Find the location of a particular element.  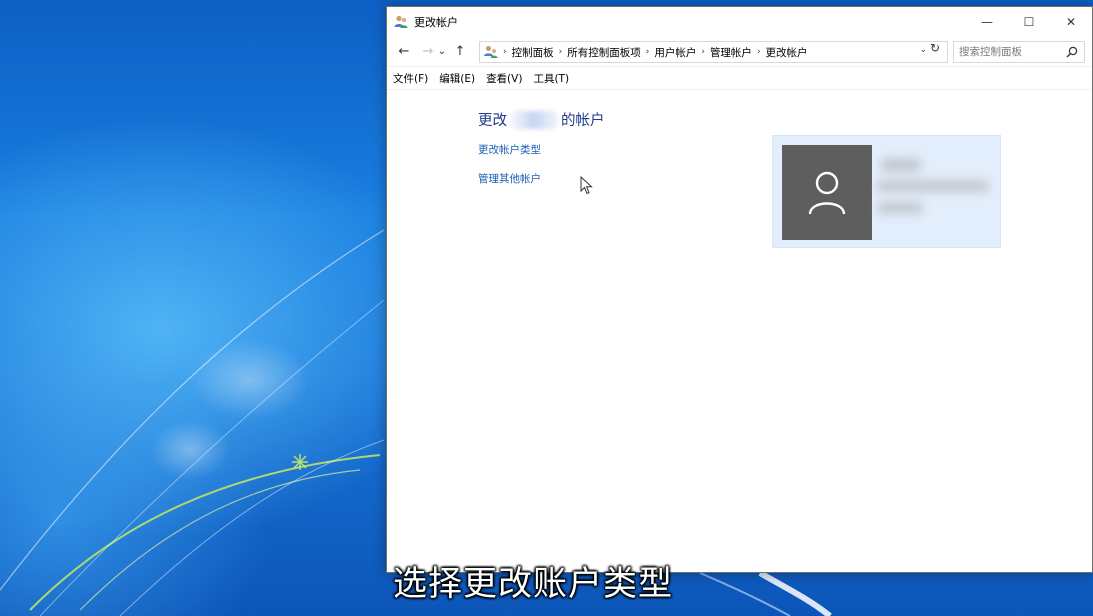

breadcrumb-change-account: 更改帐户 is located at coordinates (787, 52).